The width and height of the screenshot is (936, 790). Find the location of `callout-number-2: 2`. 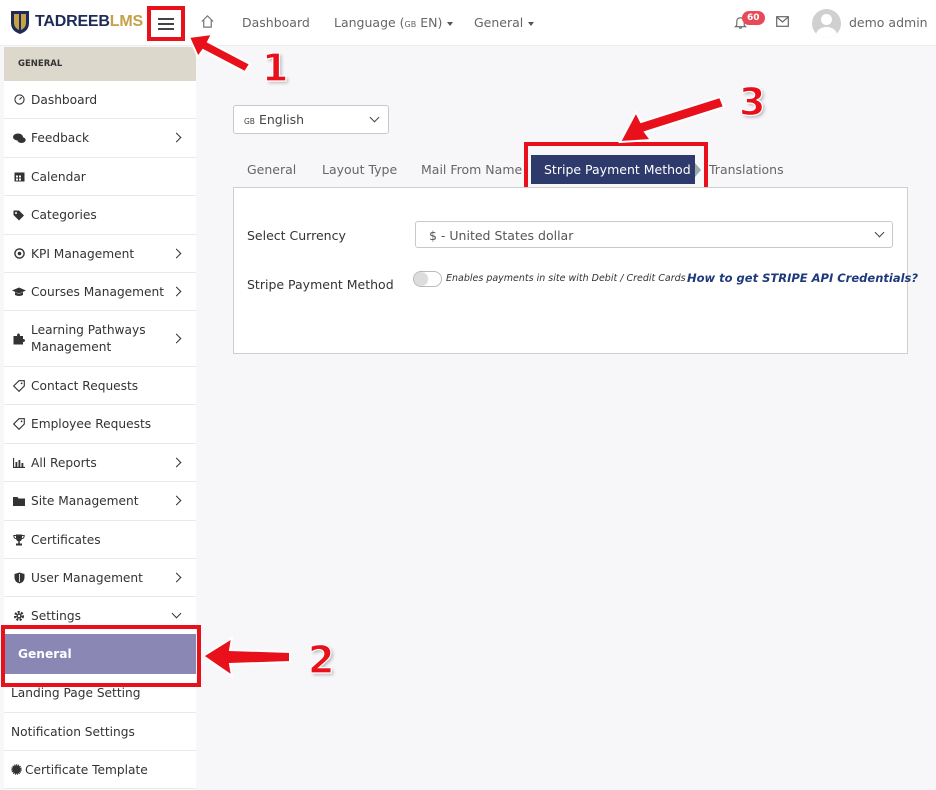

callout-number-2: 2 is located at coordinates (321, 659).